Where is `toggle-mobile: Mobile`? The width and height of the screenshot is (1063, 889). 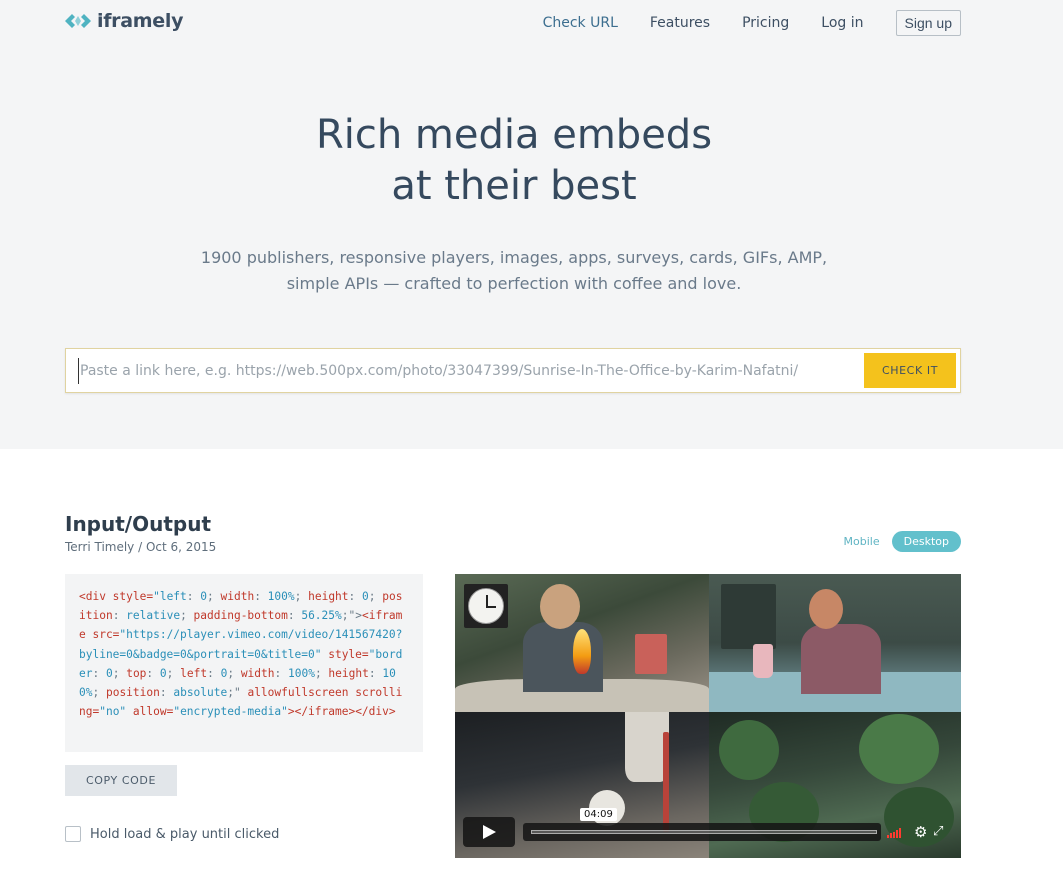
toggle-mobile: Mobile is located at coordinates (862, 541).